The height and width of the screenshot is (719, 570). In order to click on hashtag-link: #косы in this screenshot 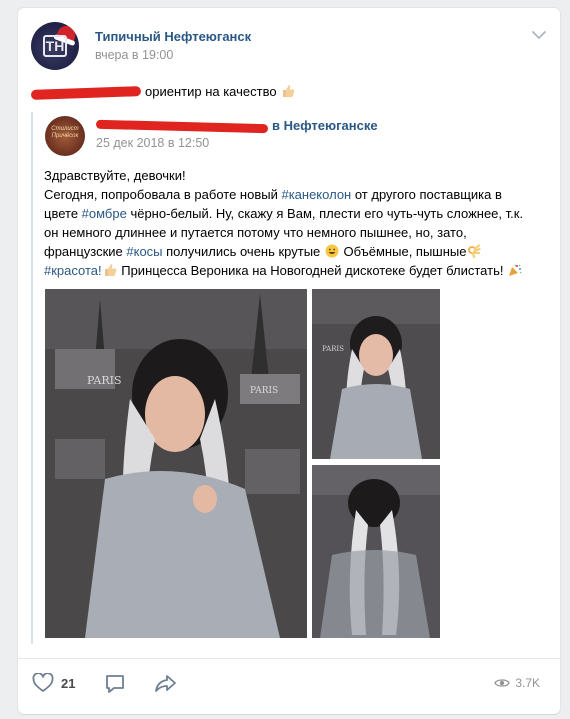, I will do `click(144, 251)`.